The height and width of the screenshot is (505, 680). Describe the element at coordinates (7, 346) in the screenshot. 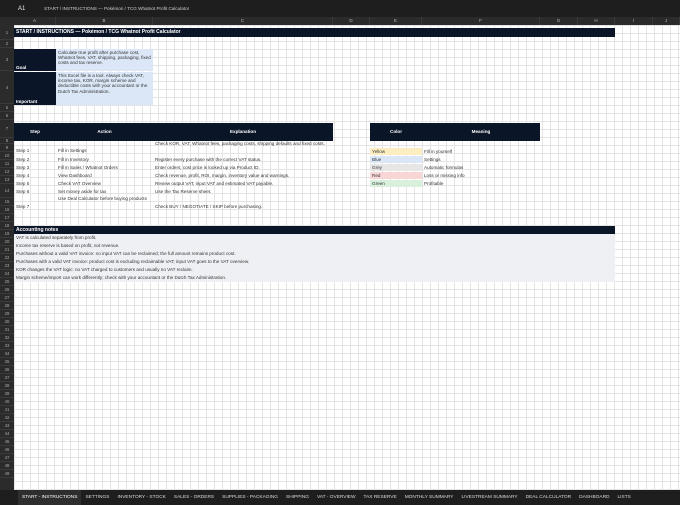

I see `row-number: 33` at that location.